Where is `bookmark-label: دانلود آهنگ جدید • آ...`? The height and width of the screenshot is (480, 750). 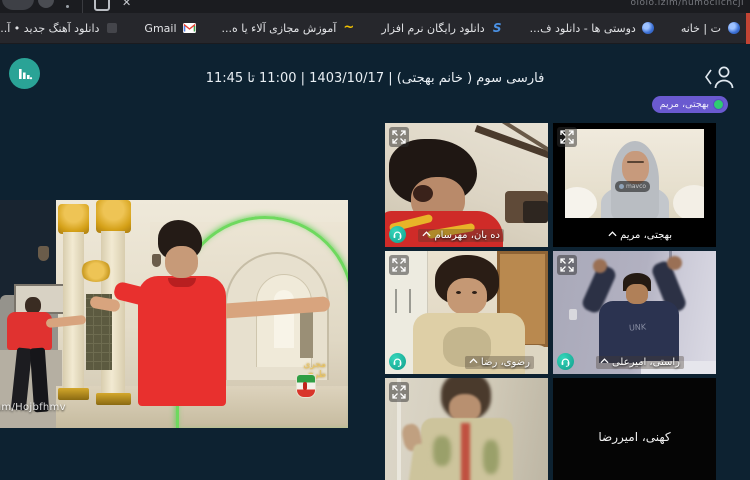 bookmark-label: دانلود آهنگ جدید • آ... is located at coordinates (50, 28).